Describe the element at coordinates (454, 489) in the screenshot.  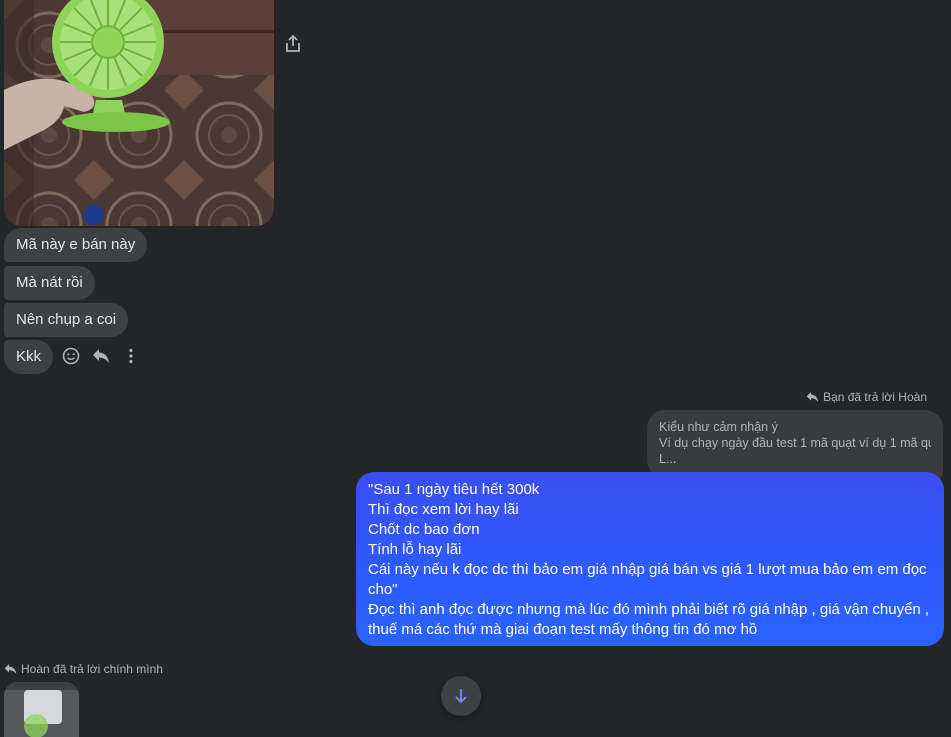
I see `message-line: "Sau 1 ngày tiêu hết 300k` at that location.